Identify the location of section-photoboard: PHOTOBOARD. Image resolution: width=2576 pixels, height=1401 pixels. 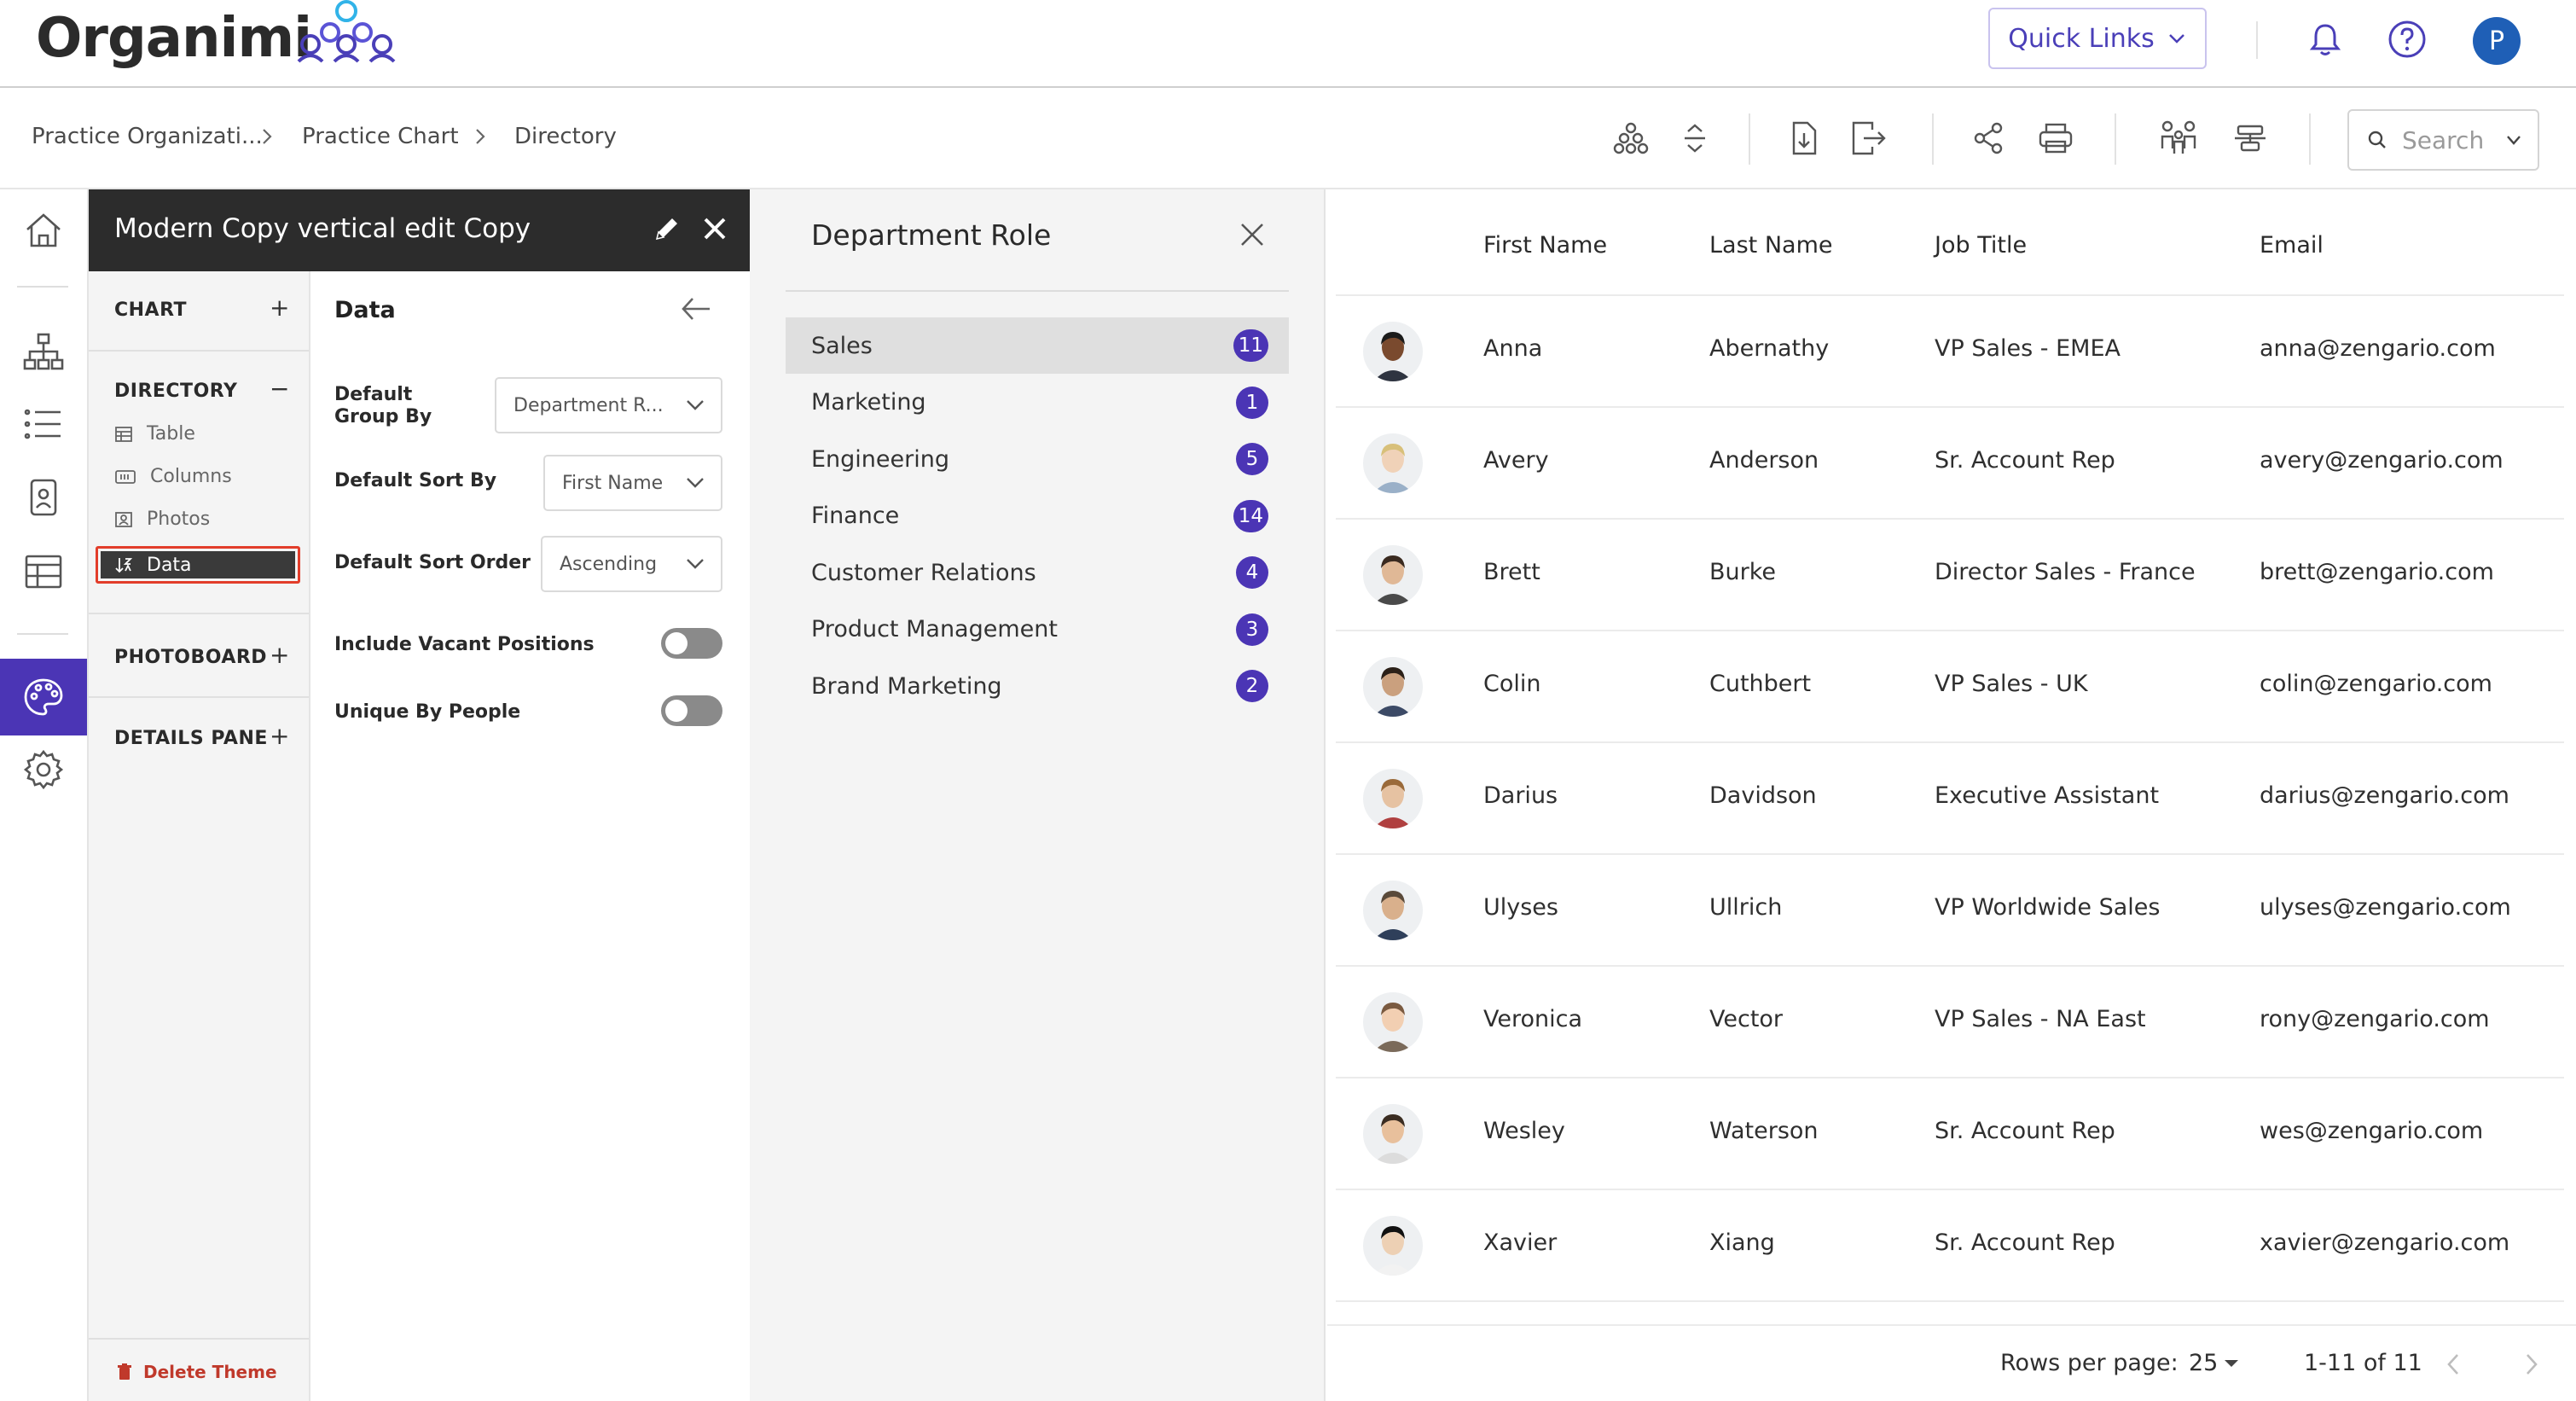
(190, 657).